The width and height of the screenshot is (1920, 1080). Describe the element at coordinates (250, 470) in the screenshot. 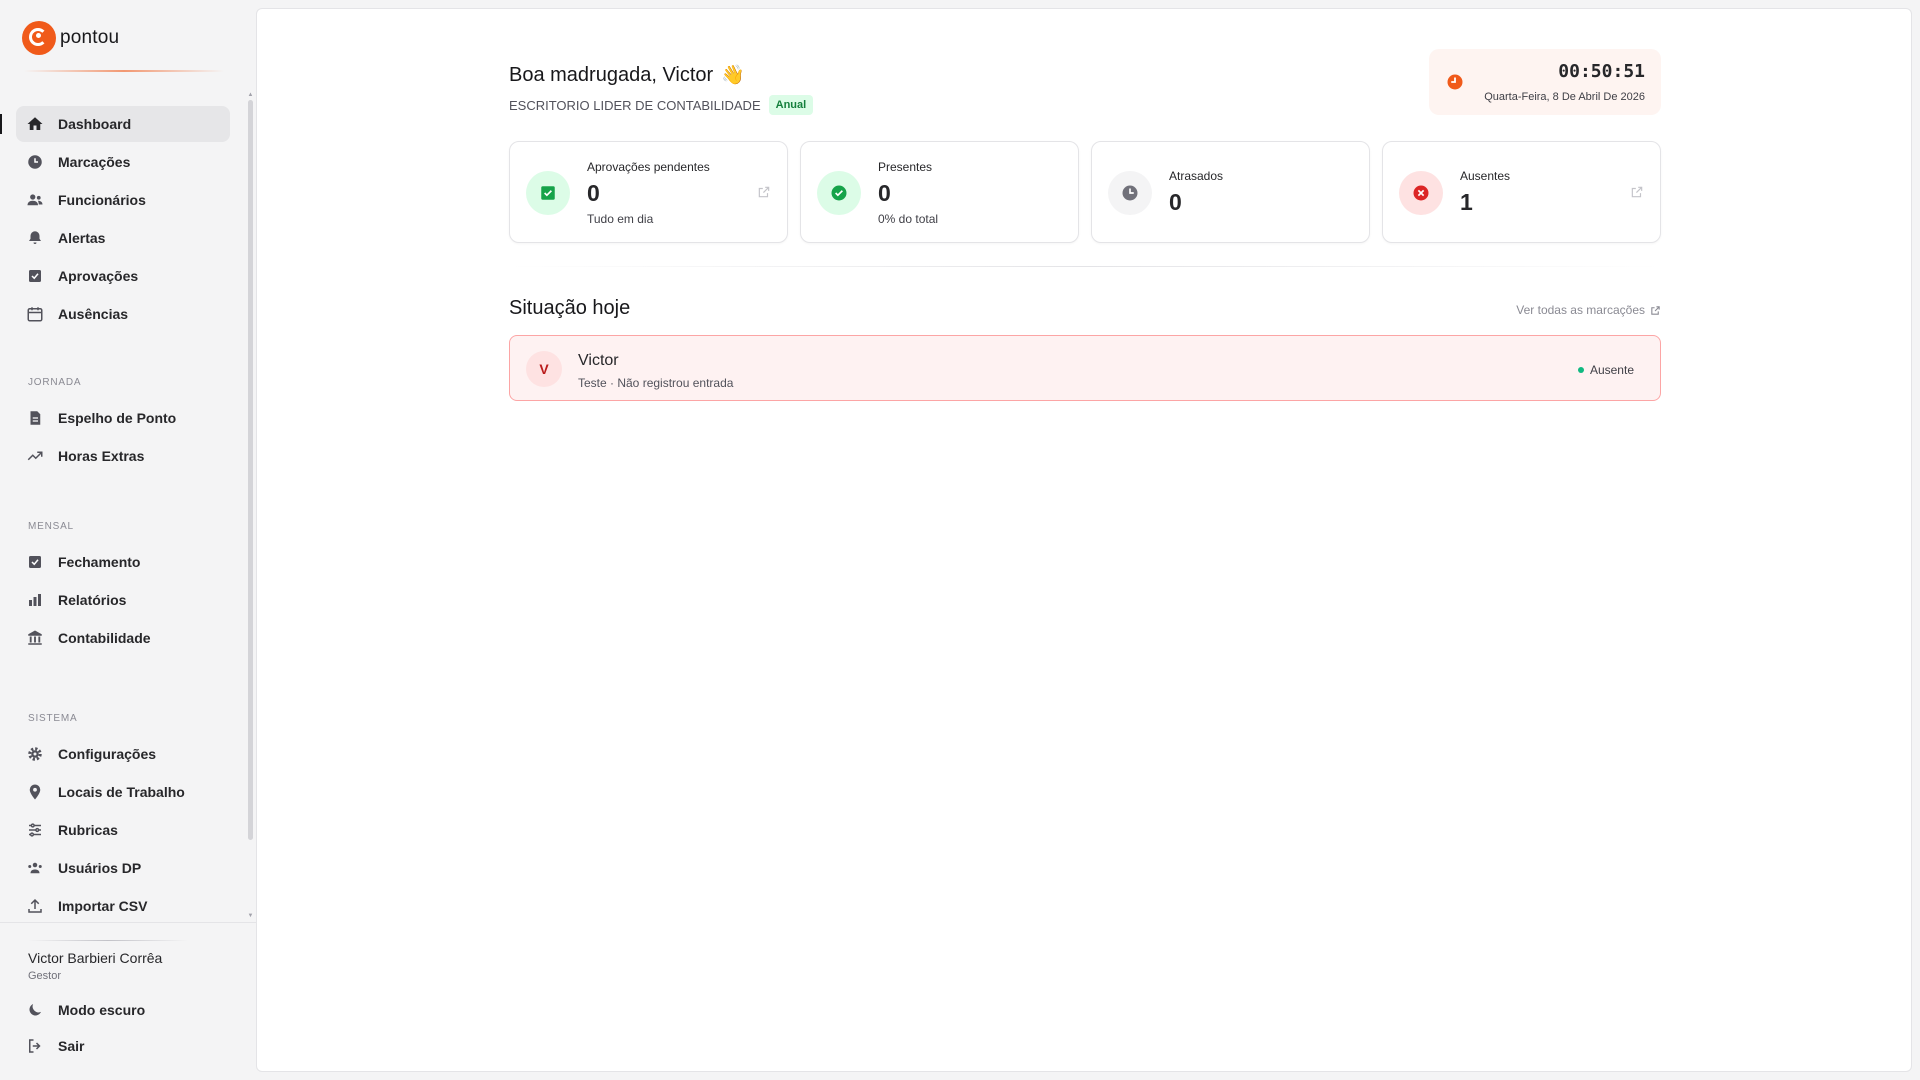

I see `sidebar-scrollbar` at that location.